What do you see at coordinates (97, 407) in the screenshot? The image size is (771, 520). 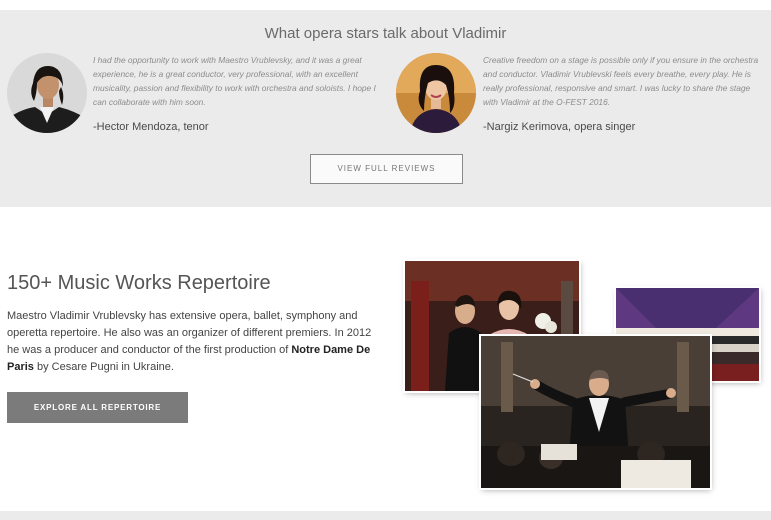 I see `explore-all-repertoire-button: EXPLORE ALL REPERTOIRE` at bounding box center [97, 407].